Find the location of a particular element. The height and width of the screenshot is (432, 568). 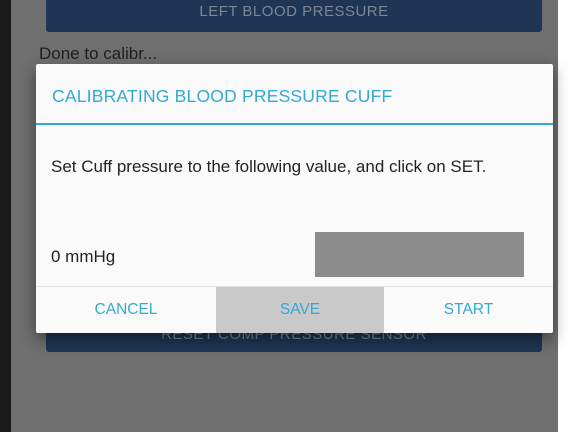

dialog-title: CALIBRATING BLOOD PRESSURE CUFF is located at coordinates (222, 96).